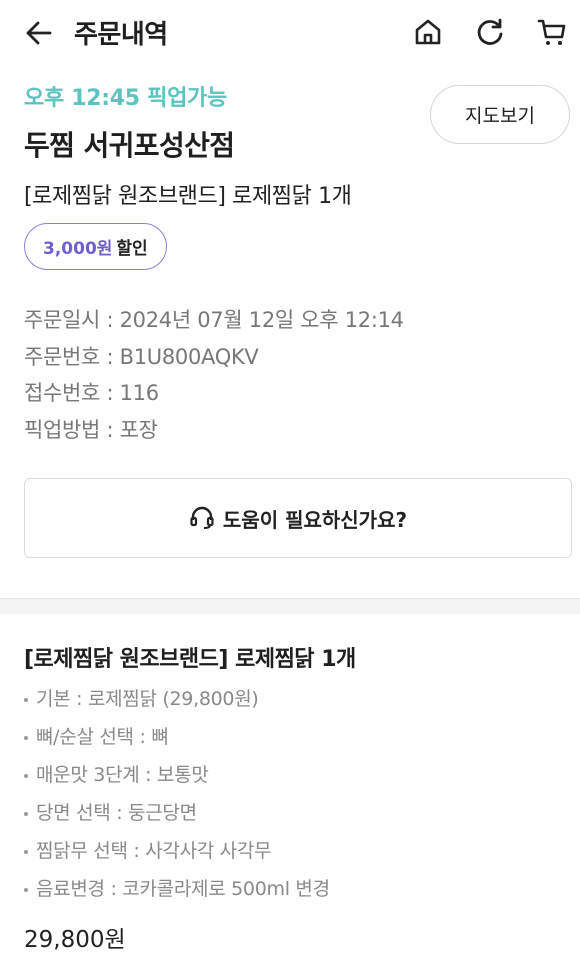 This screenshot has width=580, height=967. What do you see at coordinates (147, 699) in the screenshot?
I see `option-text: 기본 : 로제찜닭 (29,800원)` at bounding box center [147, 699].